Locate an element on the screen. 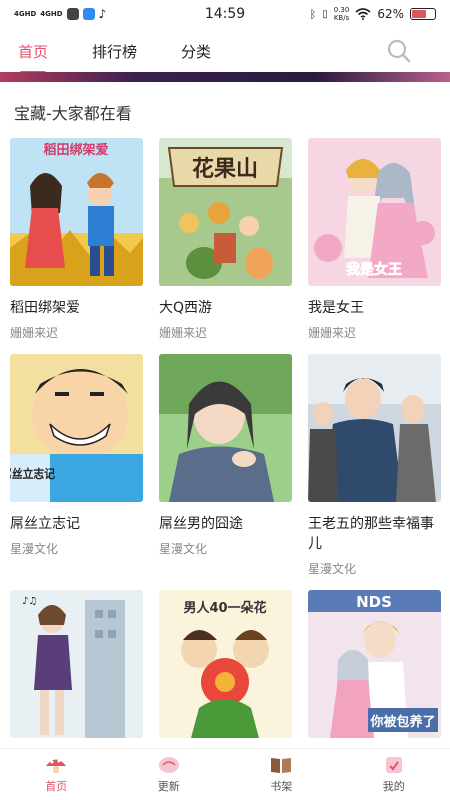 The image size is (450, 800). svg-text: NDS is located at coordinates (374, 602).